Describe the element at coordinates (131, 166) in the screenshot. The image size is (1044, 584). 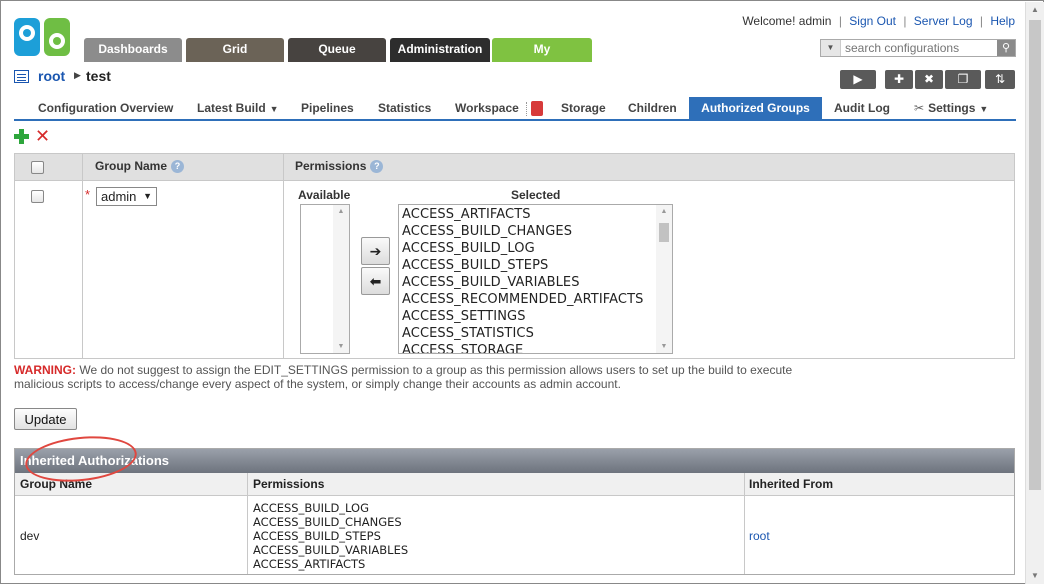
I see `group-name-header-label: Group Name` at that location.